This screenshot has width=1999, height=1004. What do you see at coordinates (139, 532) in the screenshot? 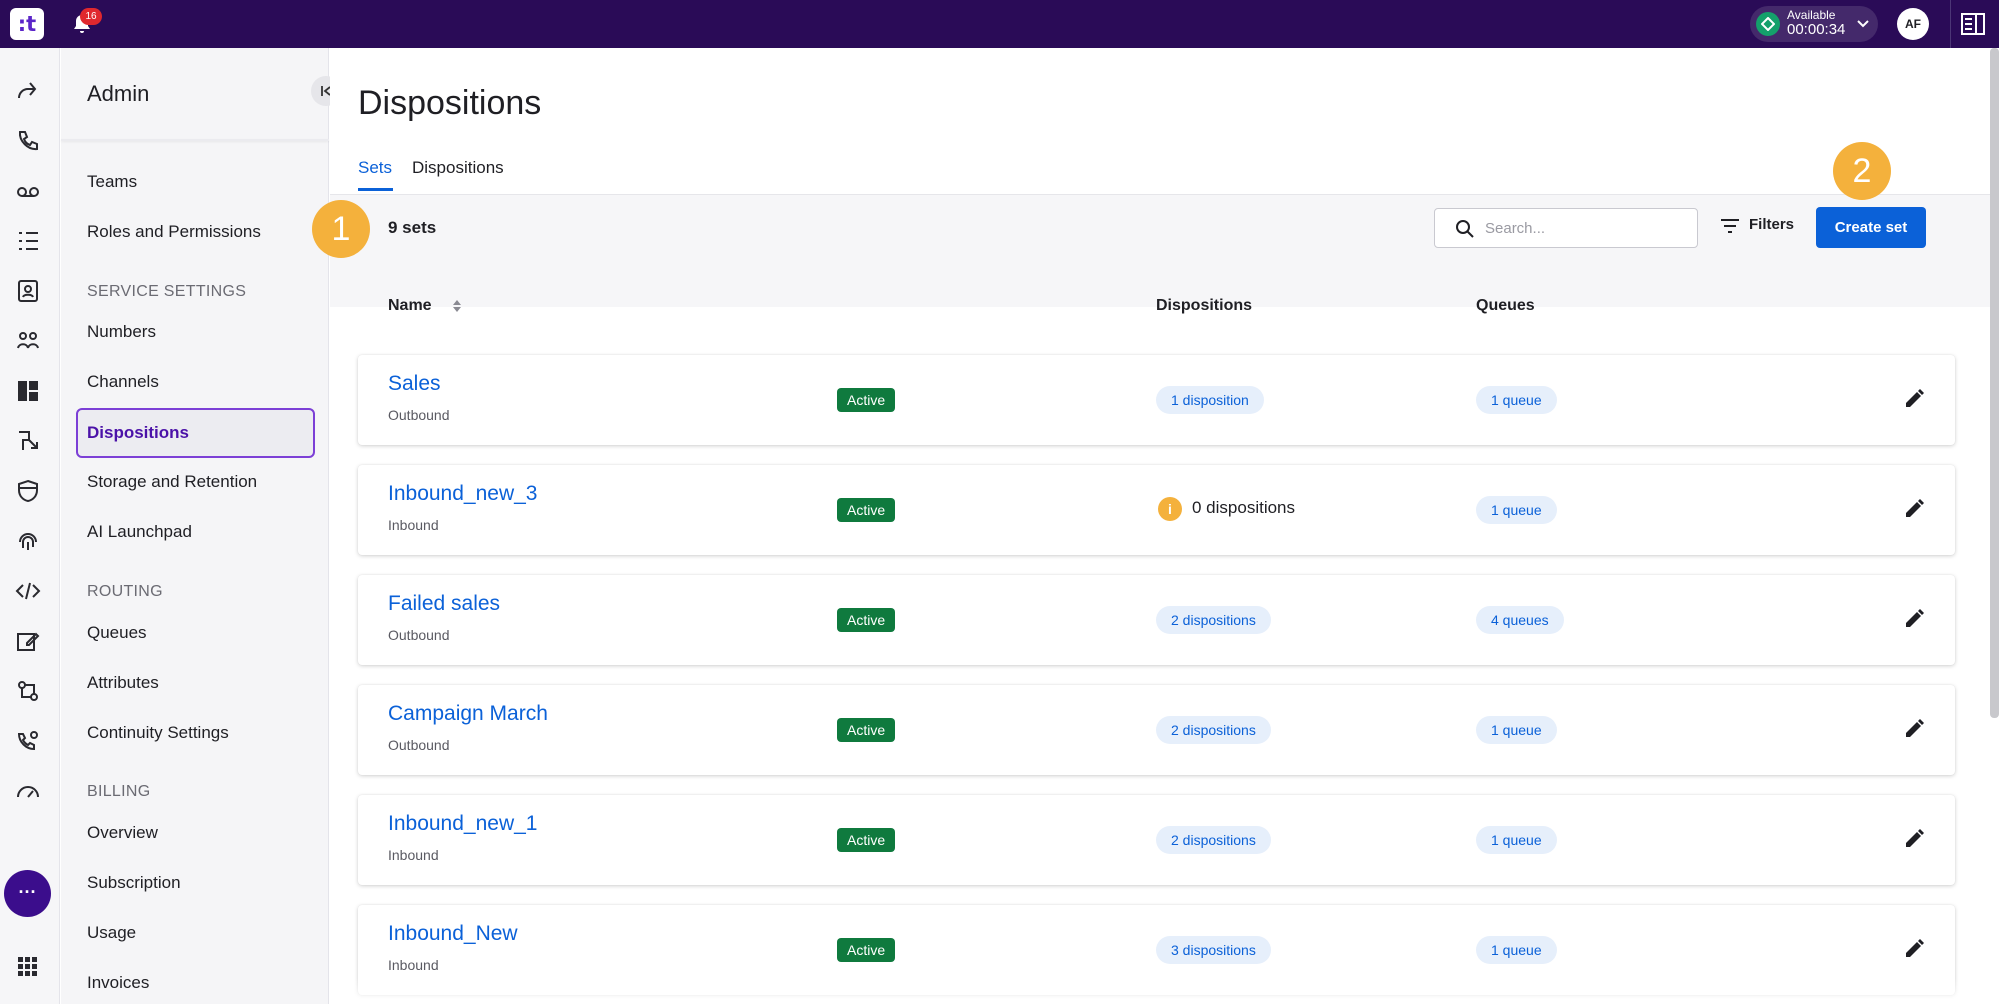
I see `sidebar-item-ai-launchpad: AI Launchpad` at bounding box center [139, 532].